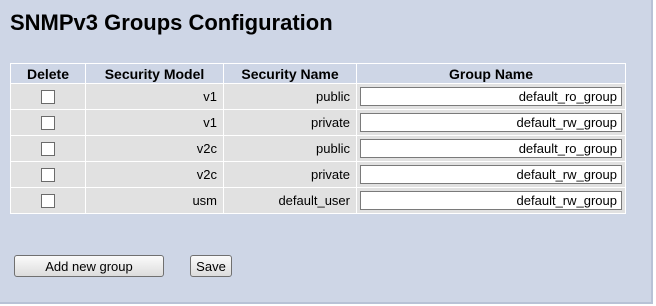 This screenshot has width=656, height=306. Describe the element at coordinates (154, 73) in the screenshot. I see `header-security-model: Security Model` at that location.